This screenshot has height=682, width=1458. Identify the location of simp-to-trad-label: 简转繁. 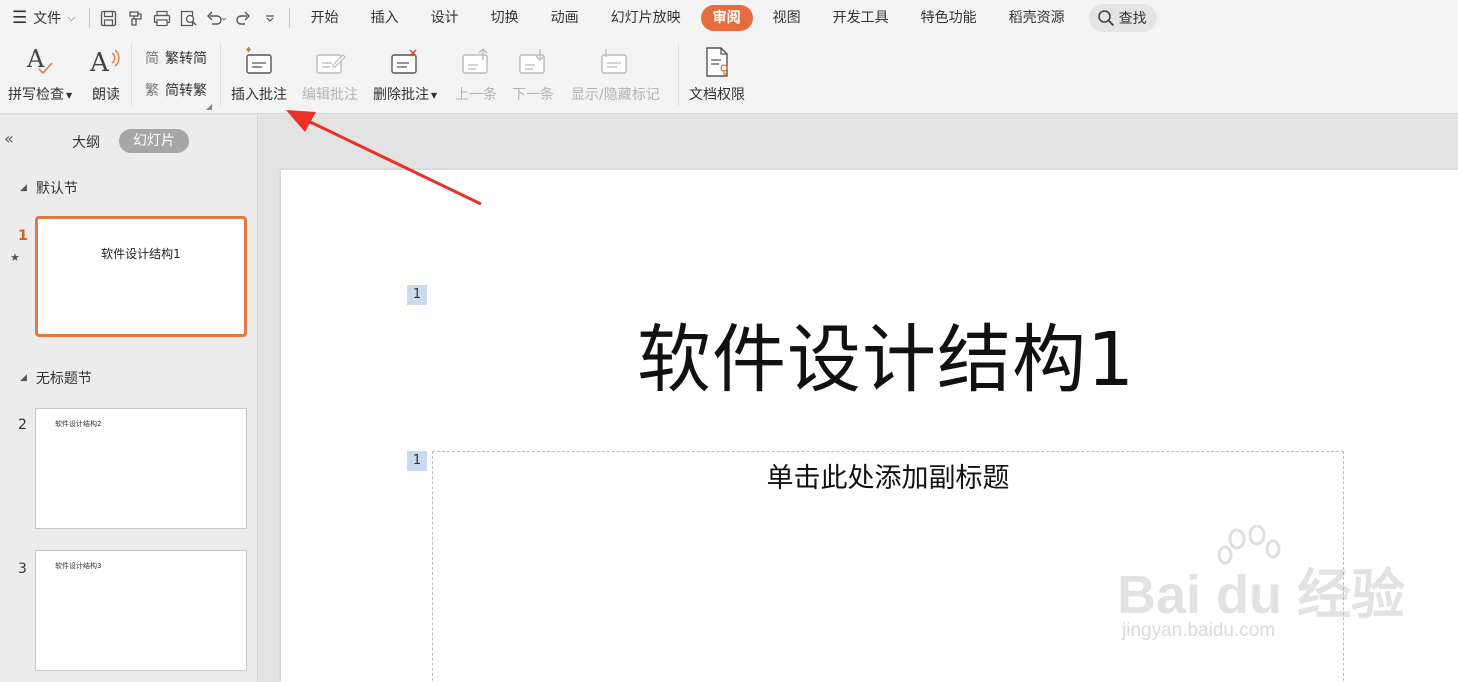
(186, 91).